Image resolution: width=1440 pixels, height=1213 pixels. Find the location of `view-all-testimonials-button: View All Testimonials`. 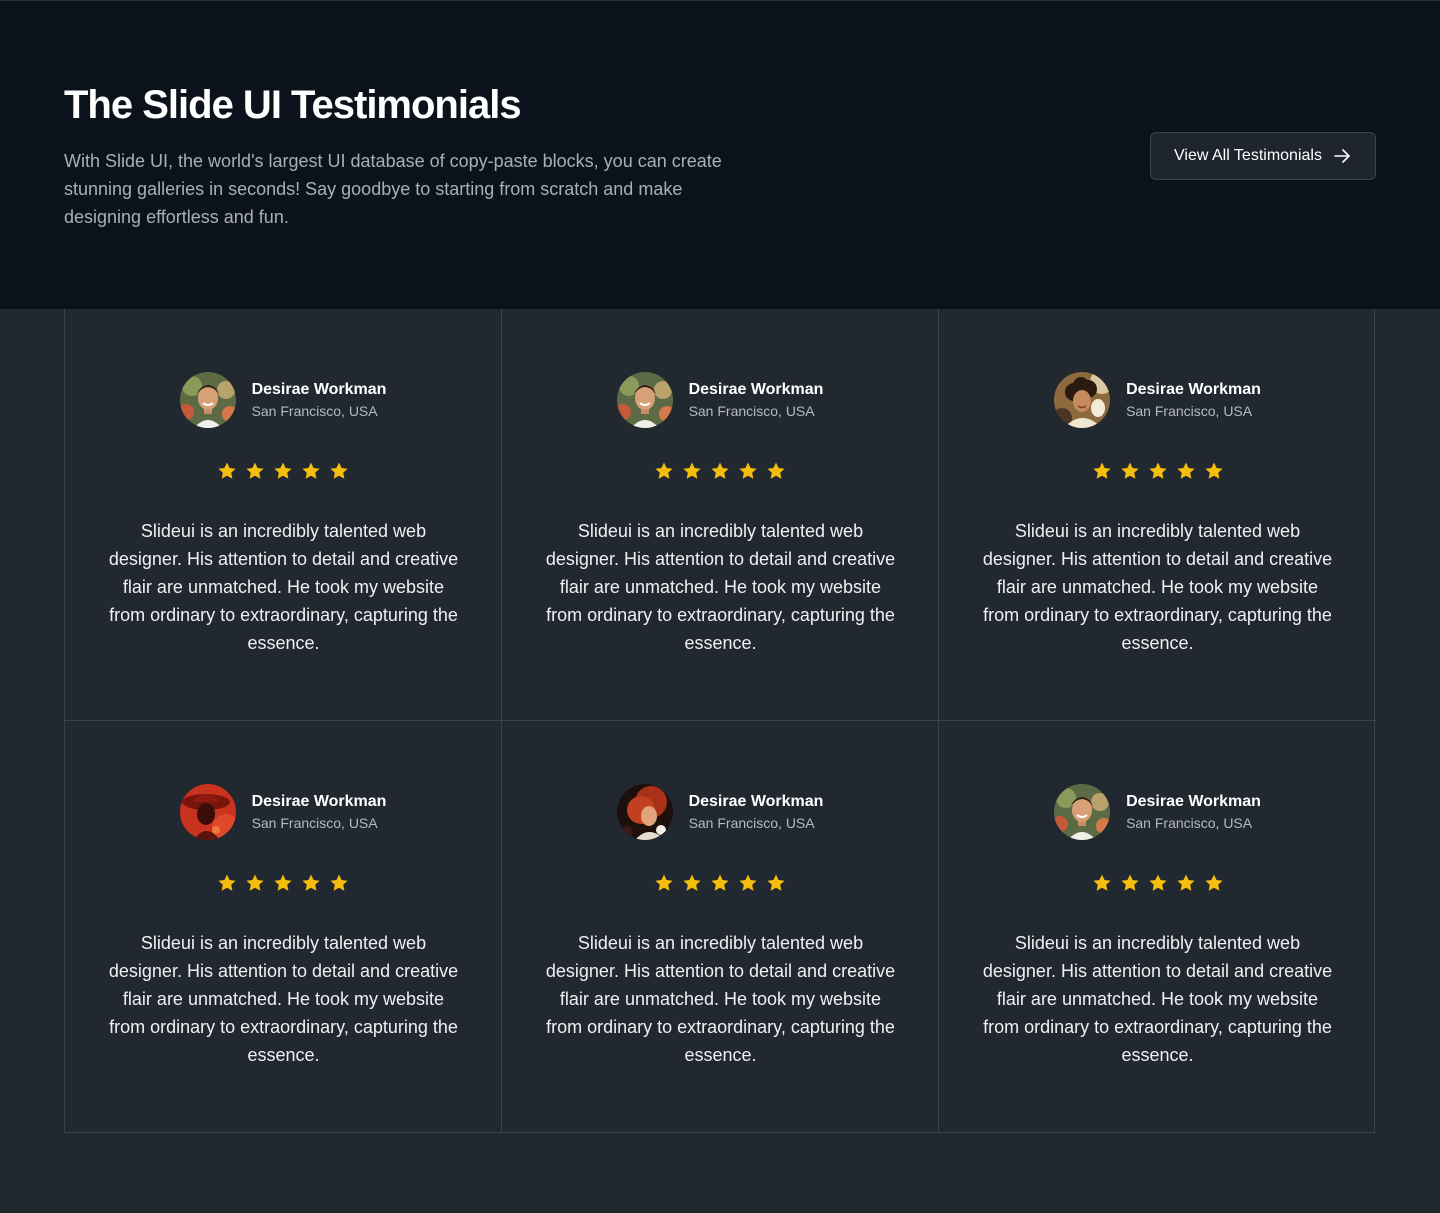

view-all-testimonials-button: View All Testimonials is located at coordinates (1263, 156).